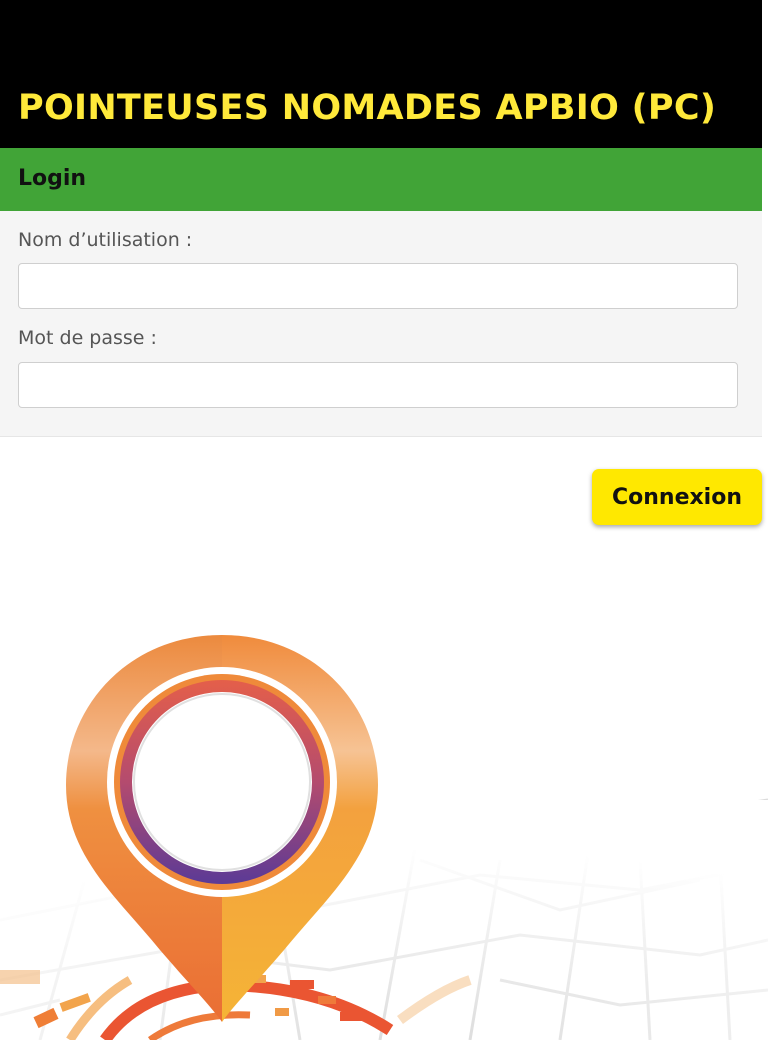 This screenshot has width=768, height=1040. What do you see at coordinates (381, 179) in the screenshot?
I see `login-section-header` at bounding box center [381, 179].